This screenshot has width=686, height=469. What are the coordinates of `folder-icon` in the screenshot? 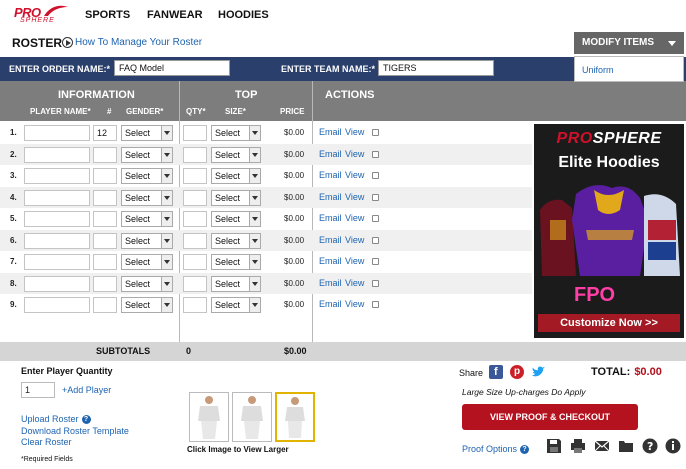 It's located at (626, 446).